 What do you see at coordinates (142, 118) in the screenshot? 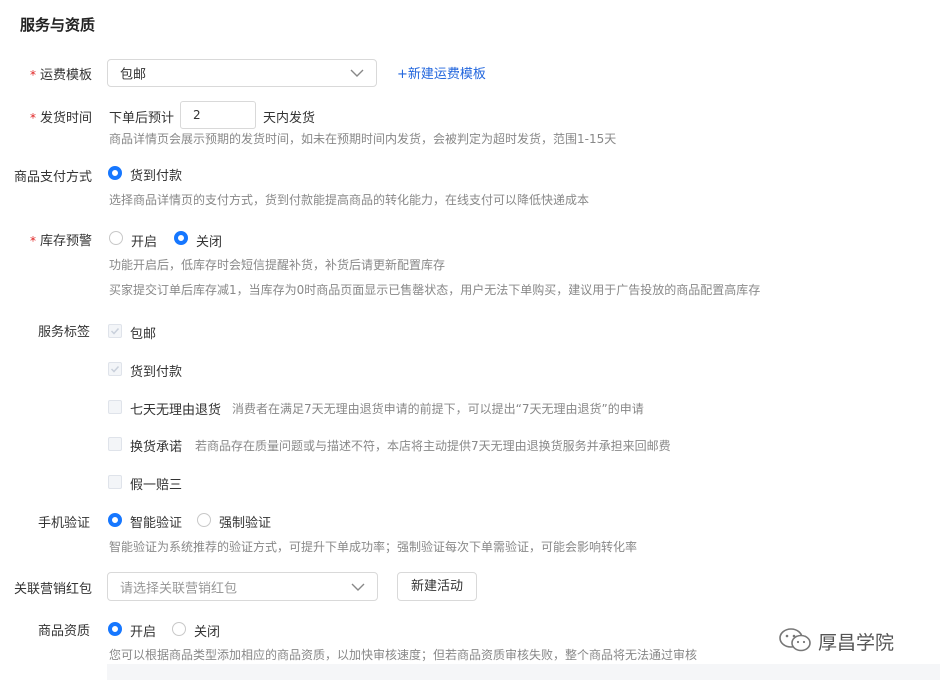
I see `delivery-prefix: 下单后预计` at bounding box center [142, 118].